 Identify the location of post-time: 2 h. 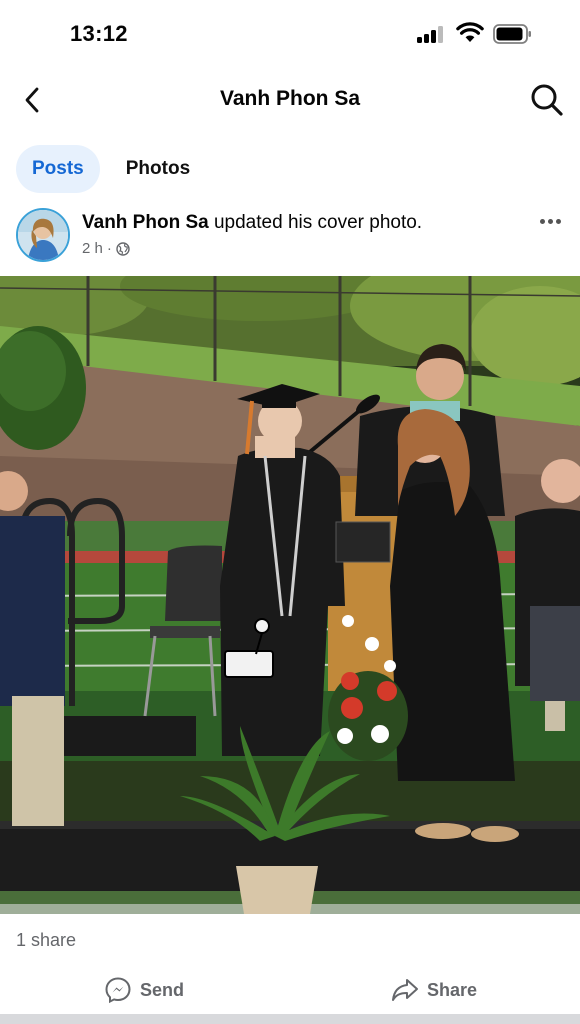
(92, 248).